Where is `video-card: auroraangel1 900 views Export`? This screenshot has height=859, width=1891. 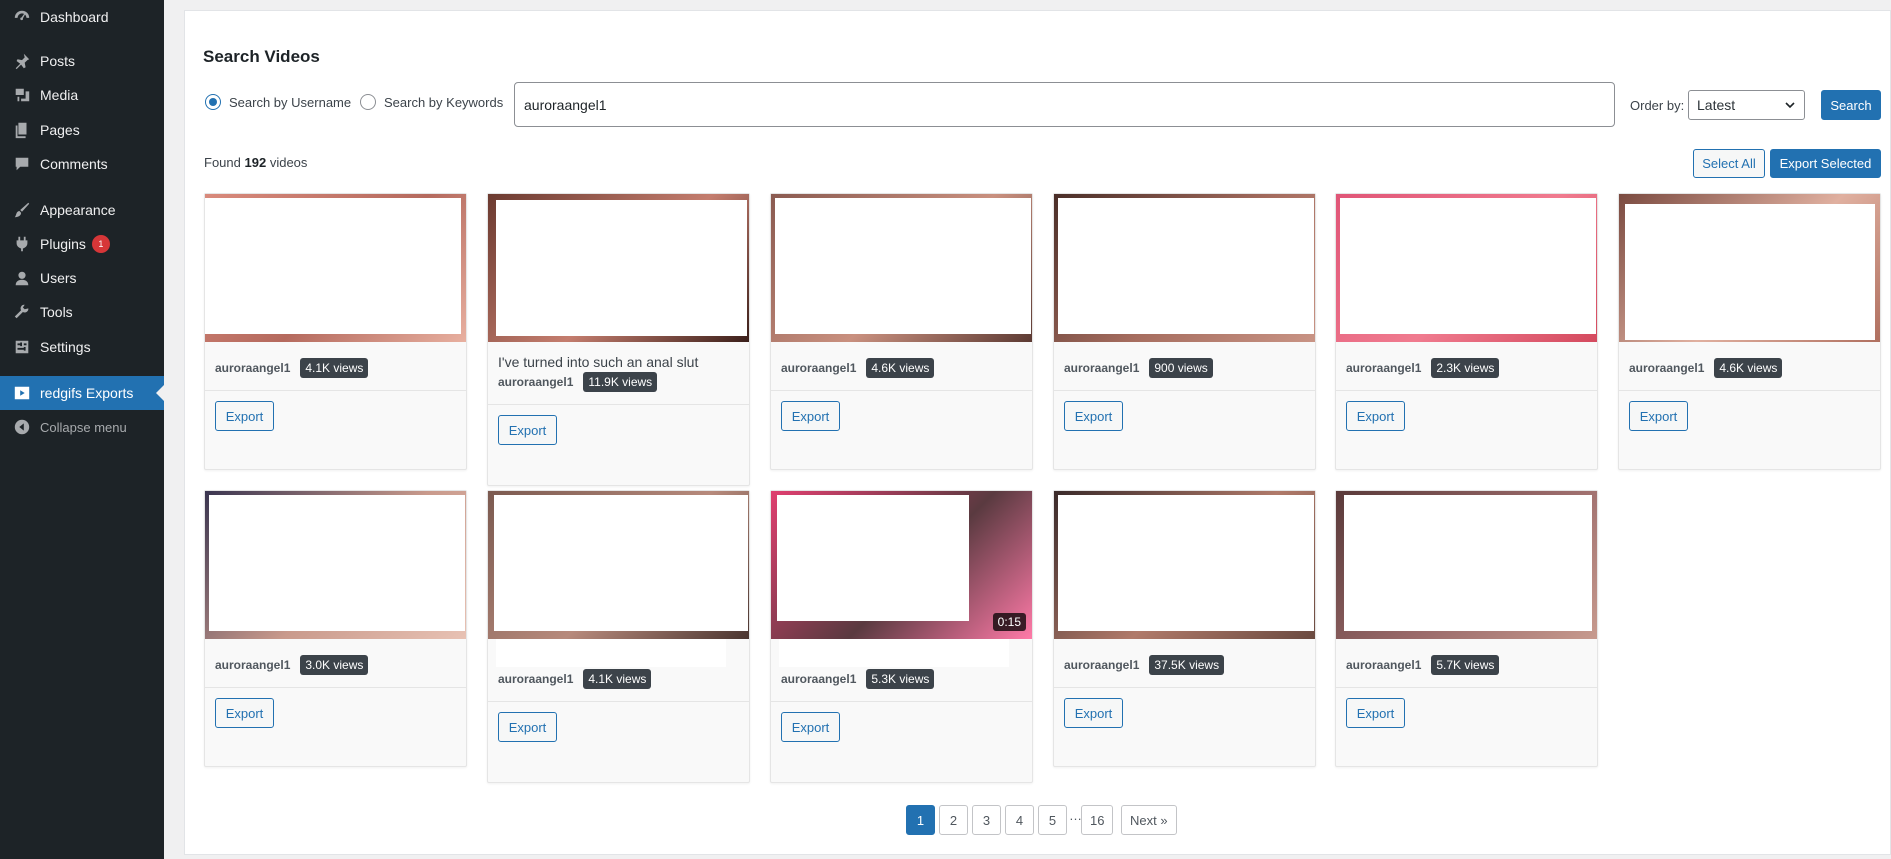 video-card: auroraangel1 900 views Export is located at coordinates (1184, 331).